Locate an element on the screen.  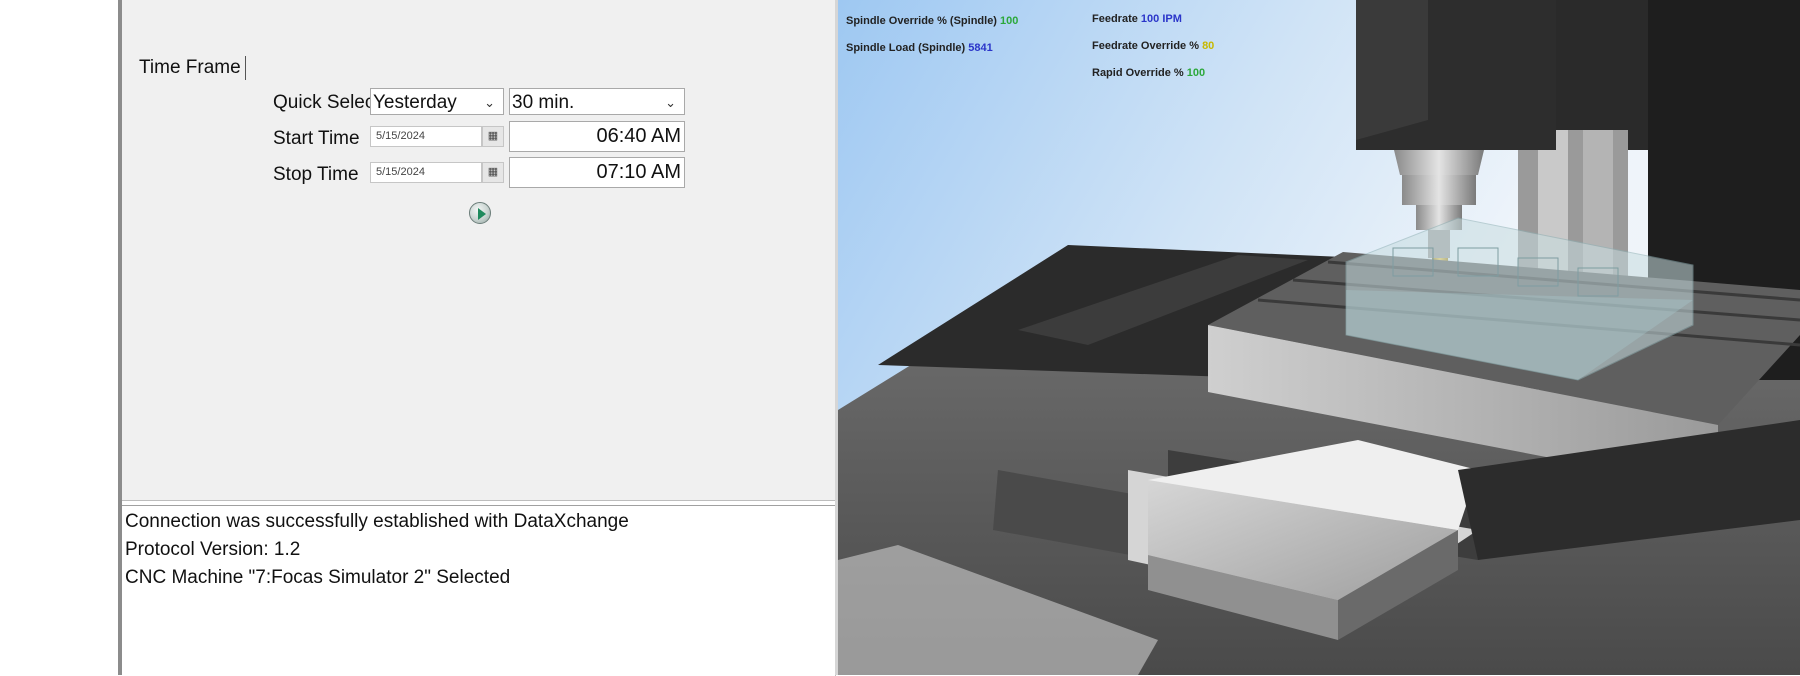
feedrate-override-readout: Feedrate Override % 80 is located at coordinates (1153, 46).